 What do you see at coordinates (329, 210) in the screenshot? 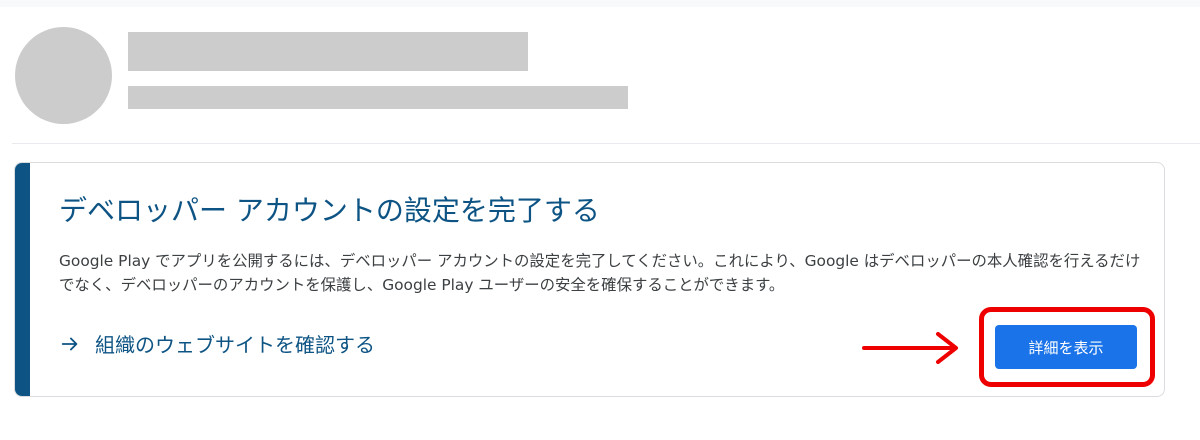
I see `card-title: デベロッパー アカウントの設定を完了する` at bounding box center [329, 210].